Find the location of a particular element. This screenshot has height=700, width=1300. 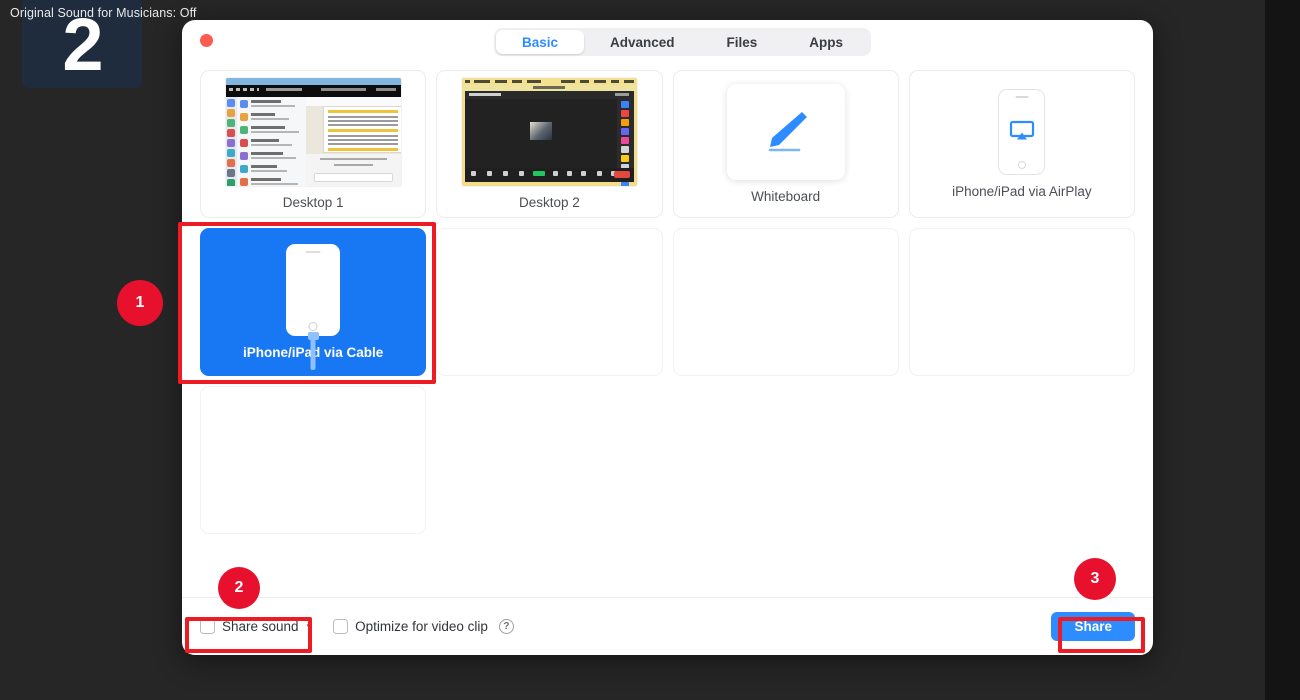

optimize-video-label: Optimize for video clip is located at coordinates (421, 626).